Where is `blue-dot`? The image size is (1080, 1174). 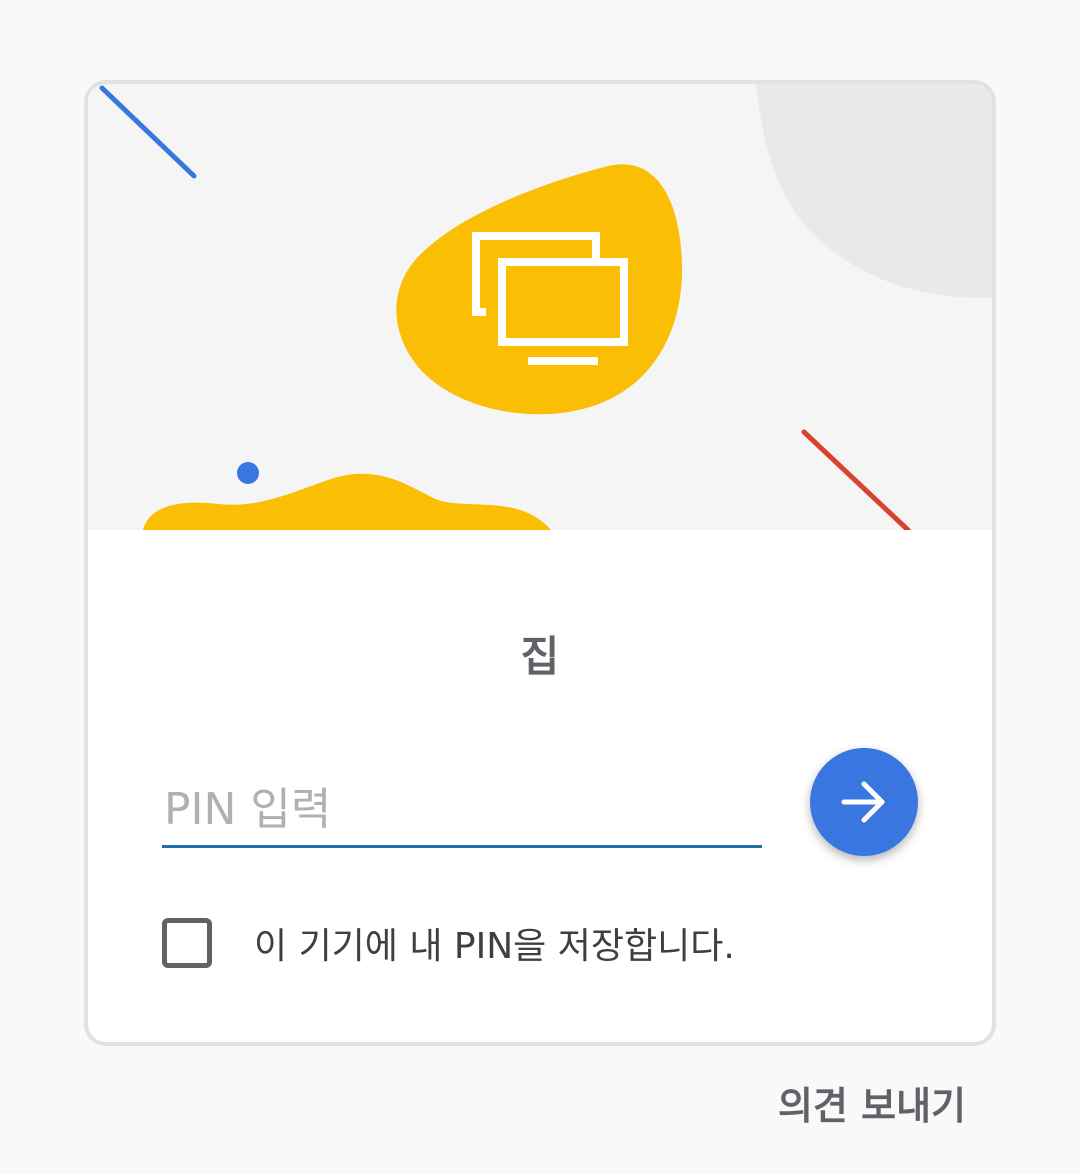 blue-dot is located at coordinates (248, 473).